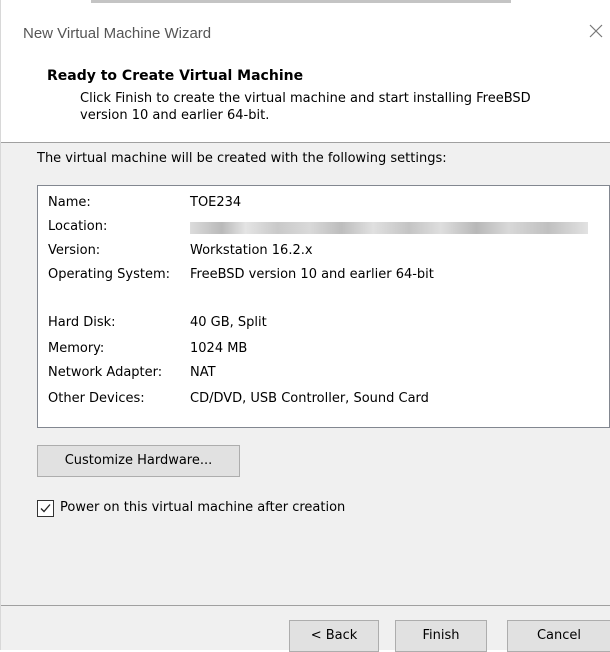 The height and width of the screenshot is (652, 610). Describe the element at coordinates (117, 33) in the screenshot. I see `window-title: New Virtual Machine Wizard` at that location.